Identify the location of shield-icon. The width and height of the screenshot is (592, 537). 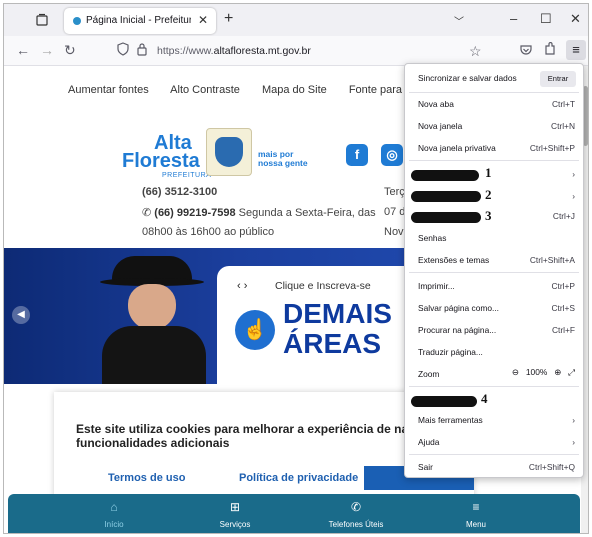
(123, 50).